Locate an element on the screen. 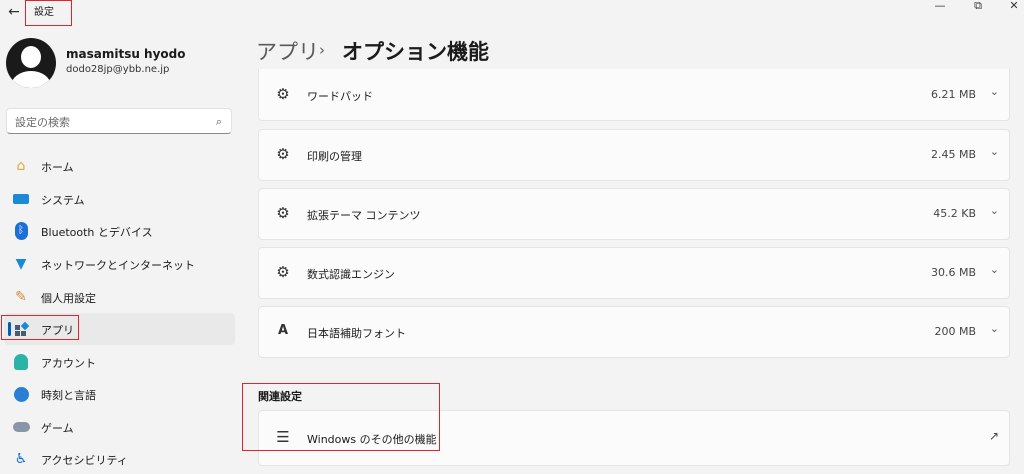 Image resolution: width=1024 pixels, height=474 pixels. title-bar: ← 設定 — ⧉ ✕ is located at coordinates (512, 14).